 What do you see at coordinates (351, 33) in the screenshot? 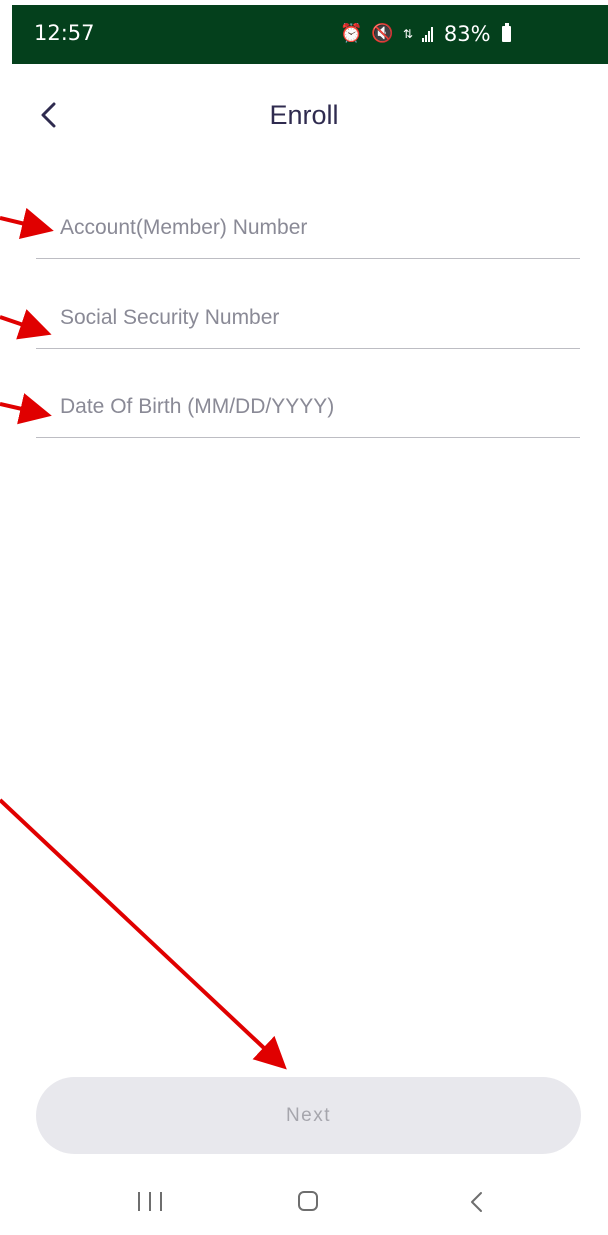
I see `alarm-icon: ⏰` at bounding box center [351, 33].